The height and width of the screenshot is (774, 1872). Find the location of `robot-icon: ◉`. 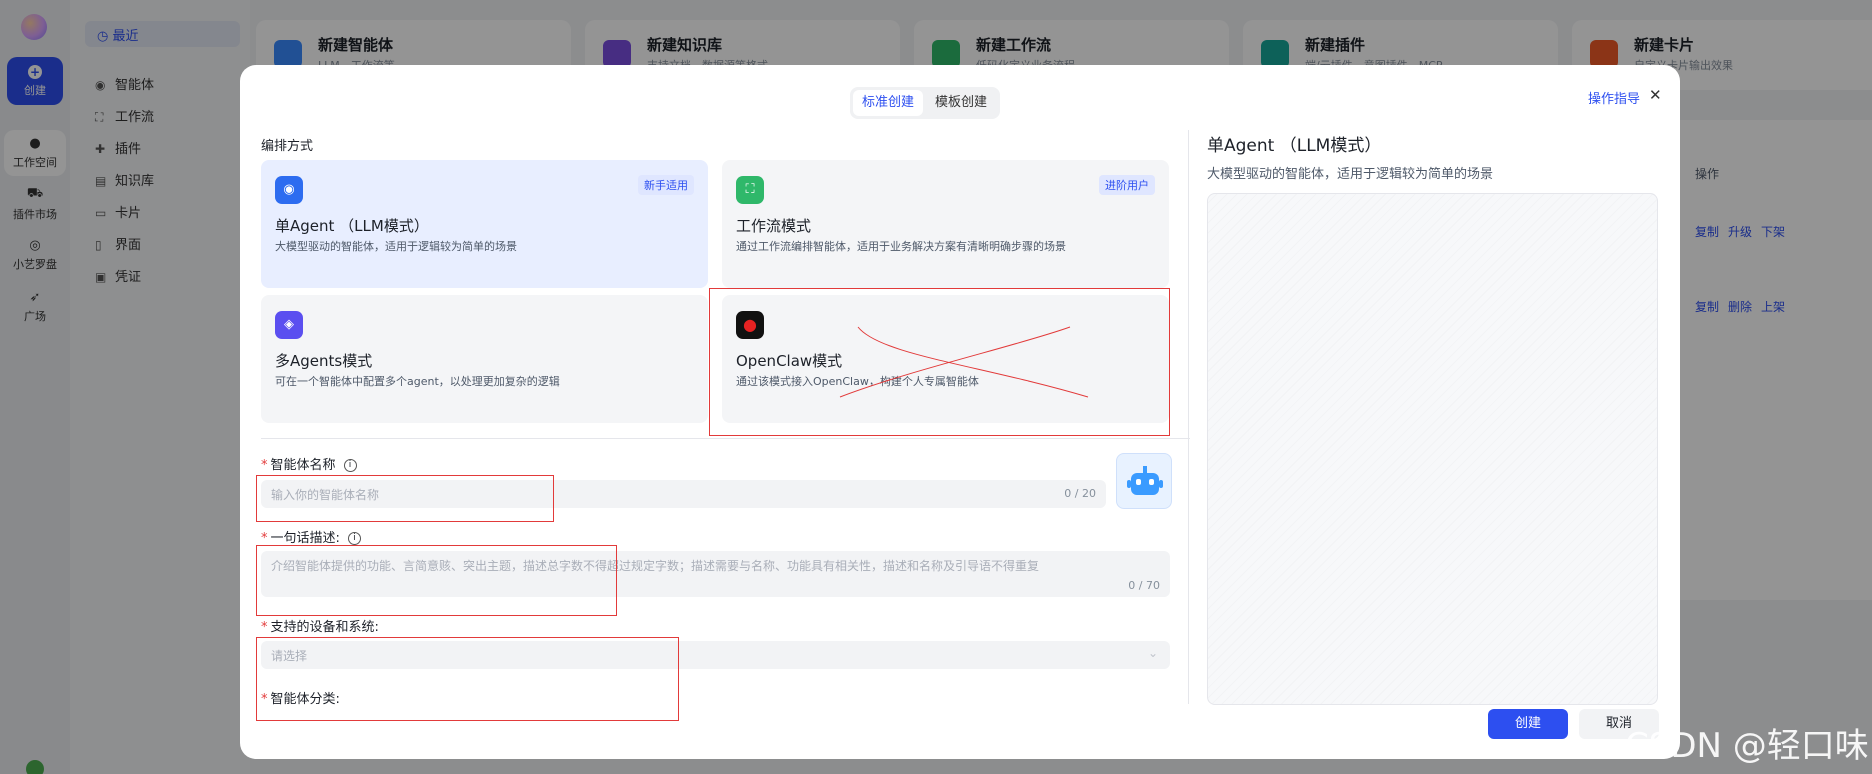

robot-icon: ◉ is located at coordinates (289, 190).